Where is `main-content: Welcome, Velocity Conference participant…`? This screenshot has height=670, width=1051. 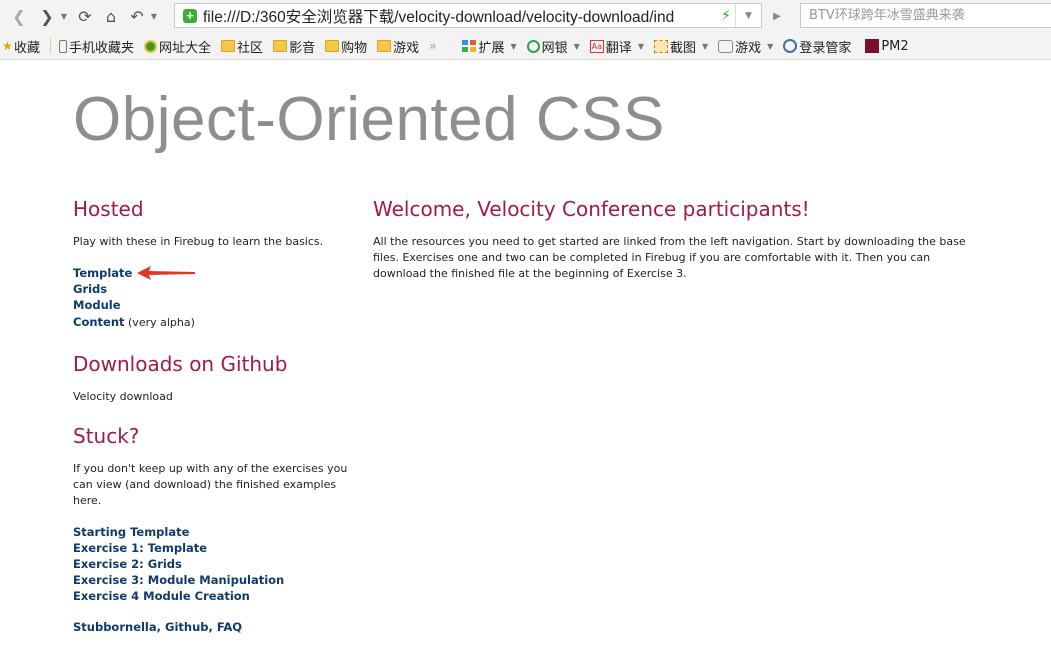 main-content: Welcome, Velocity Conference participant… is located at coordinates (678, 239).